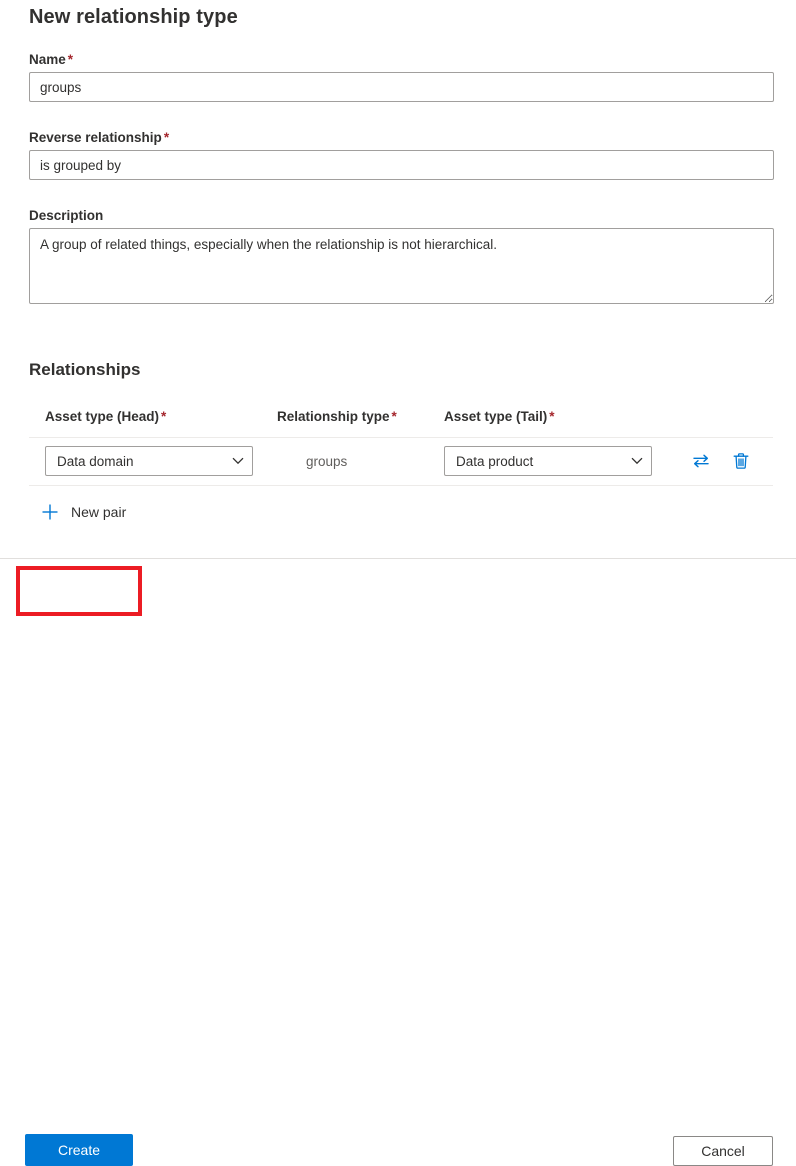  What do you see at coordinates (99, 512) in the screenshot?
I see `new-pair-label: New pair` at bounding box center [99, 512].